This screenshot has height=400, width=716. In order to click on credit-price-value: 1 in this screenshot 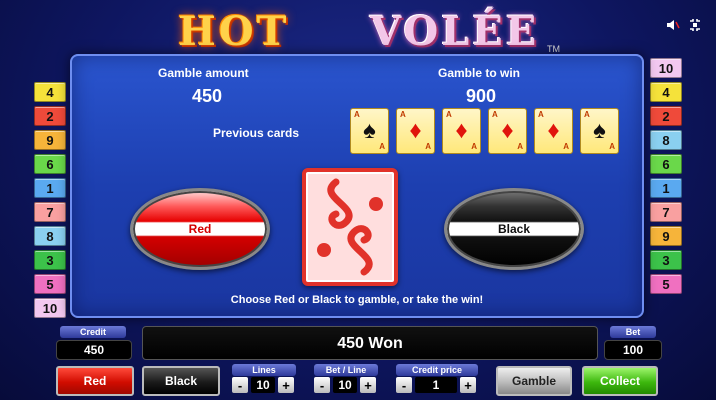, I will do `click(436, 385)`.